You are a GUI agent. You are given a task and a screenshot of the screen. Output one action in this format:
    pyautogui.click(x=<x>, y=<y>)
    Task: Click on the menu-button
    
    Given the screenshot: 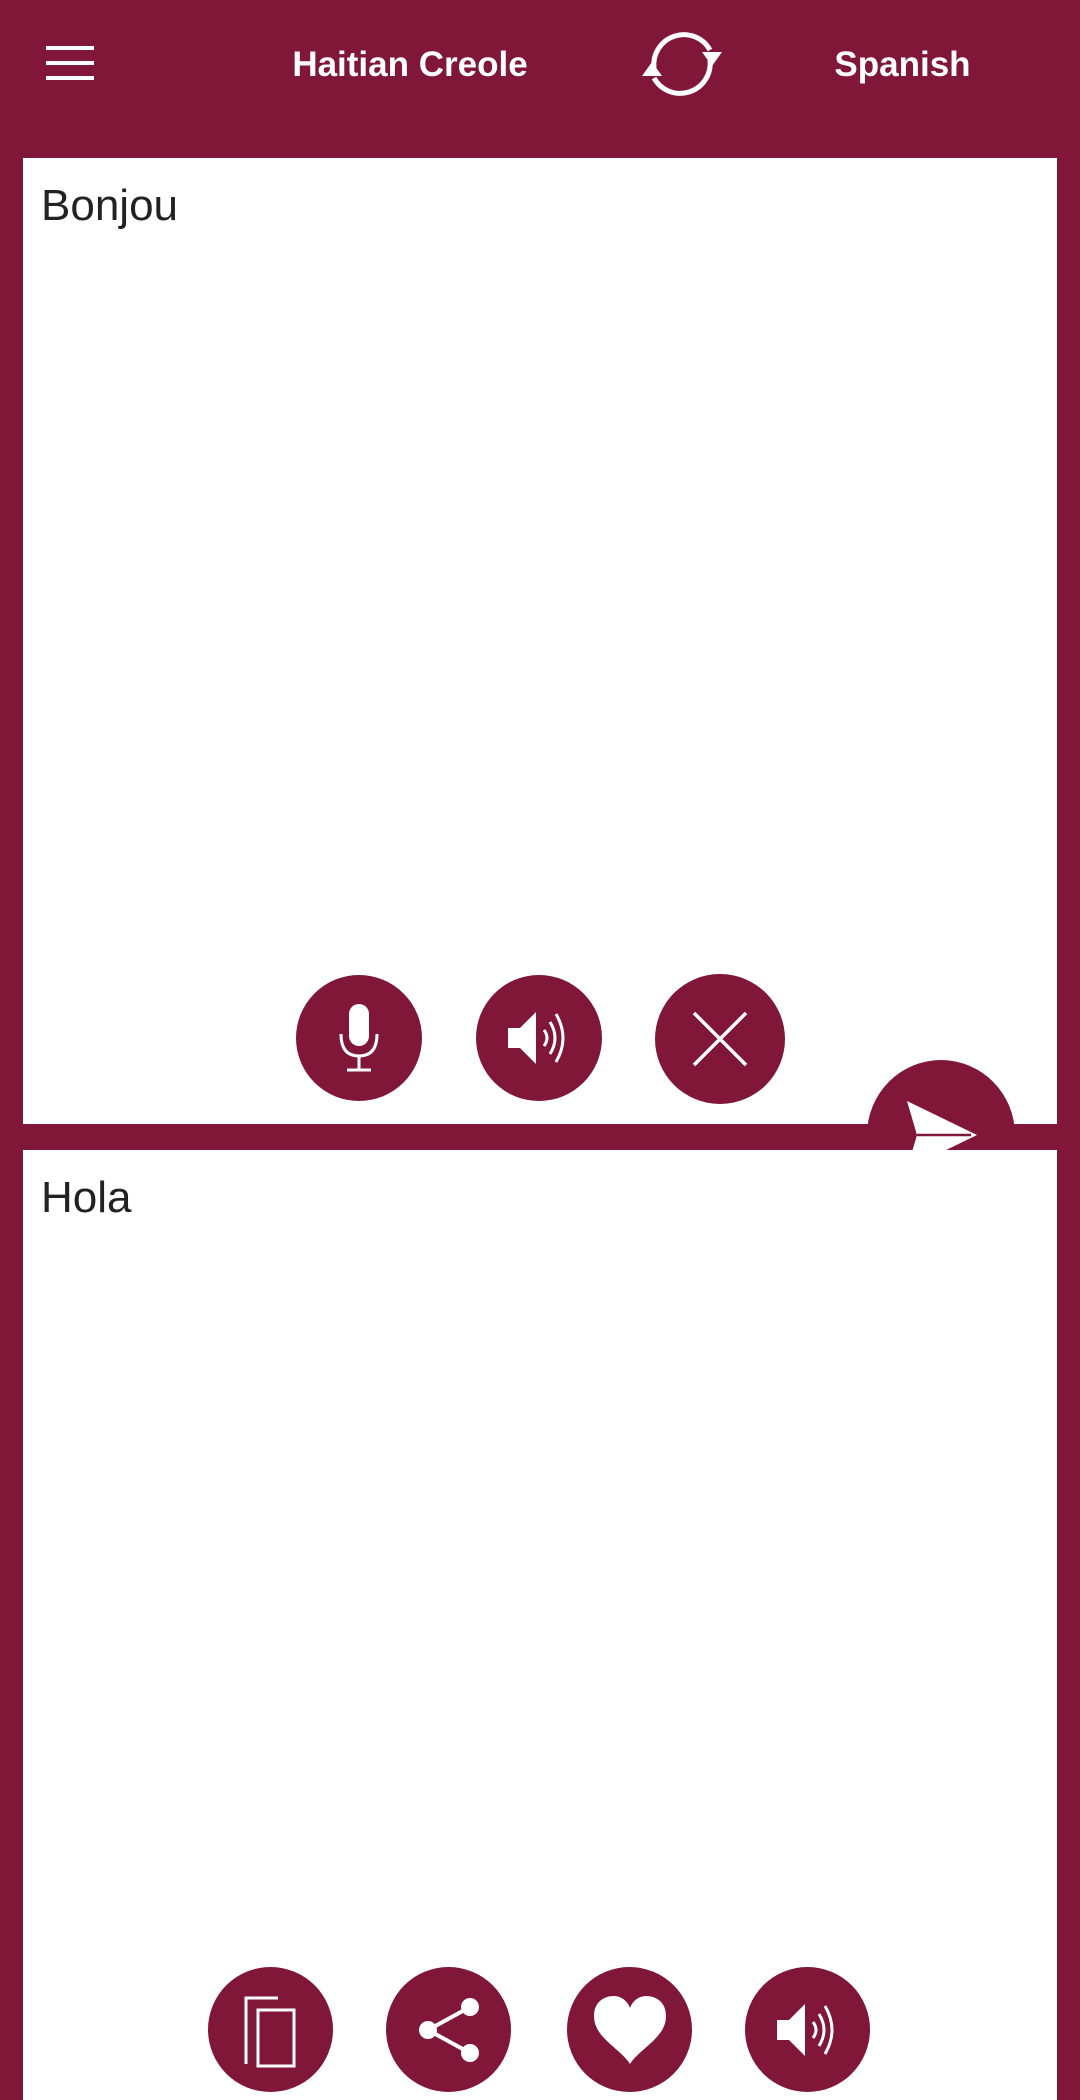 What is the action you would take?
    pyautogui.click(x=71, y=63)
    